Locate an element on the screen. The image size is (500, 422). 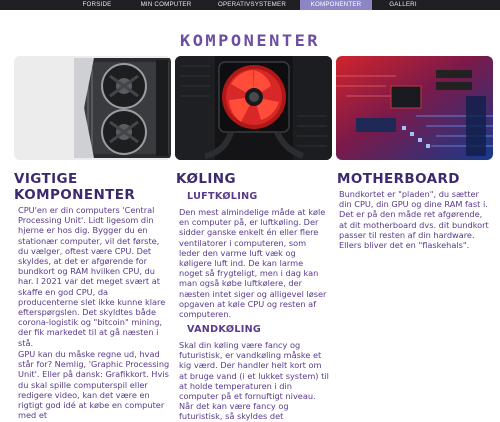
page-title: KOMPONENTER is located at coordinates (250, 41).